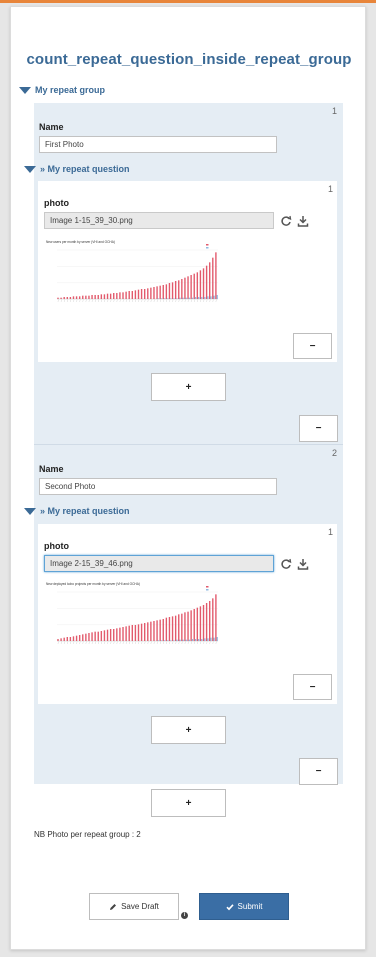 The height and width of the screenshot is (957, 376). I want to click on add-group-instance-button: +, so click(188, 803).